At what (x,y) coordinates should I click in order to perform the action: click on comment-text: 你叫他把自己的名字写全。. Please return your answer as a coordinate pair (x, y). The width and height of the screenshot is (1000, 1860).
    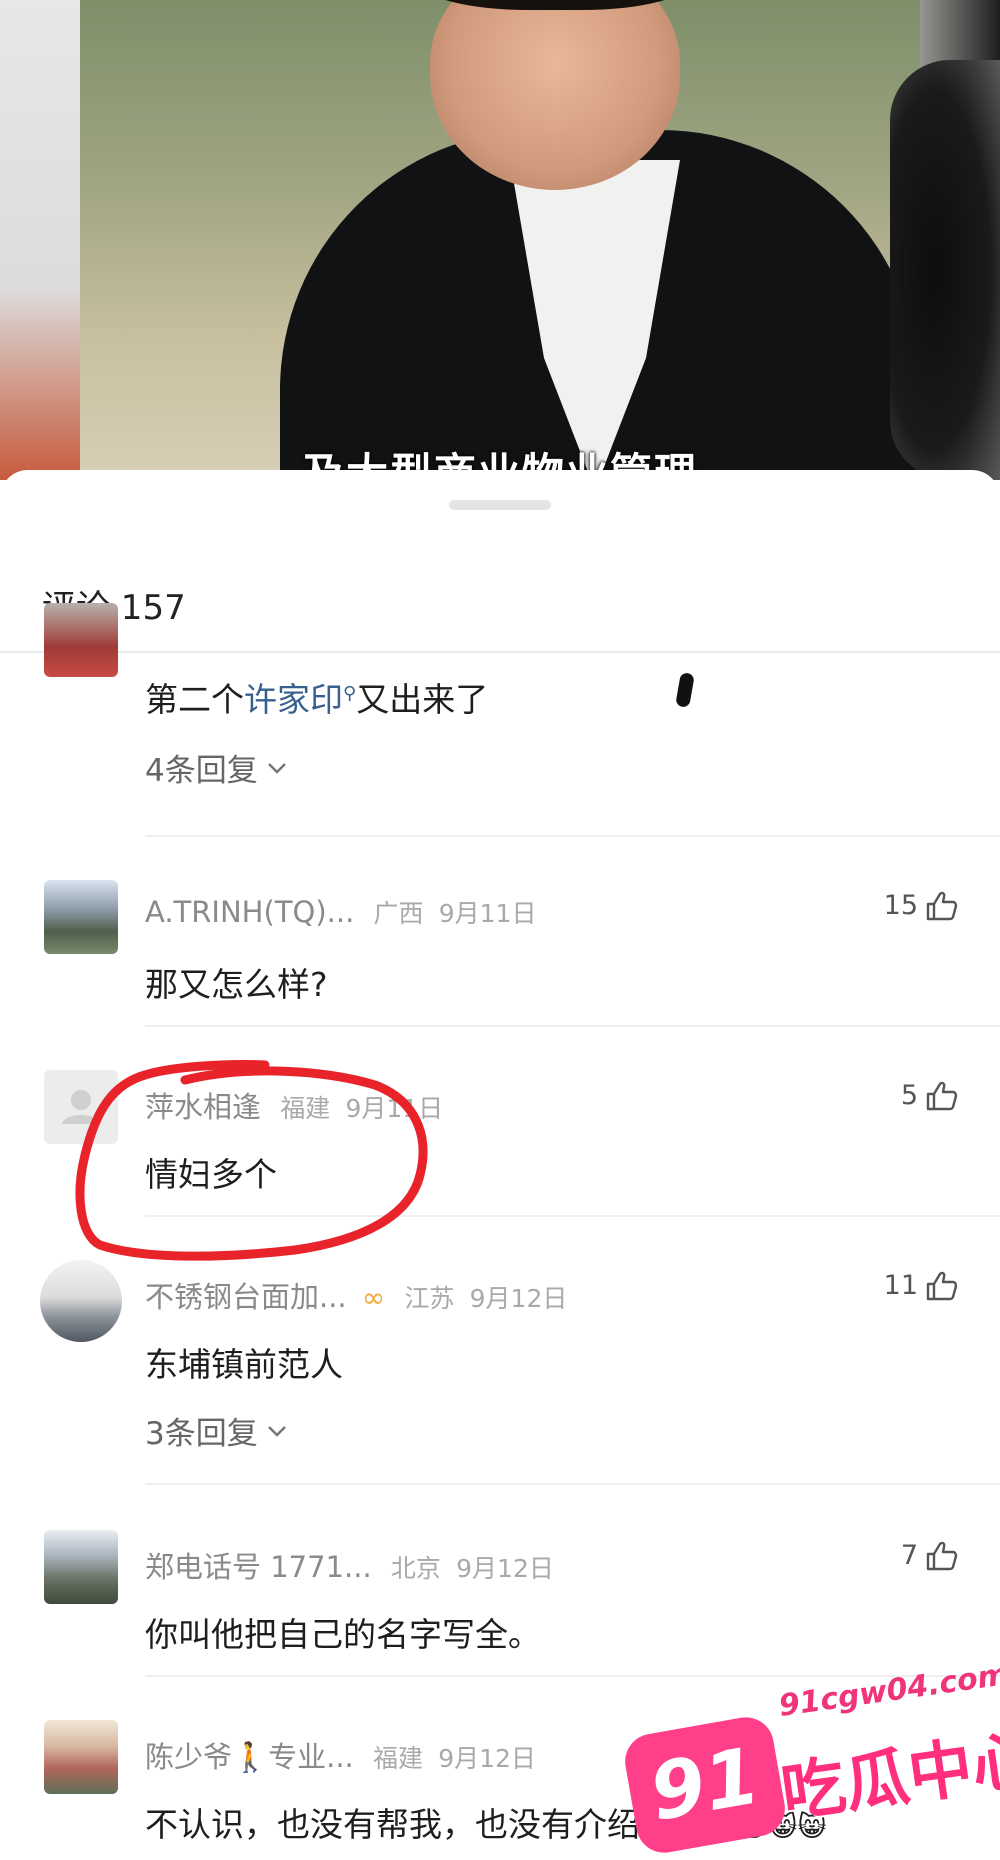
    Looking at the image, I should click on (343, 1634).